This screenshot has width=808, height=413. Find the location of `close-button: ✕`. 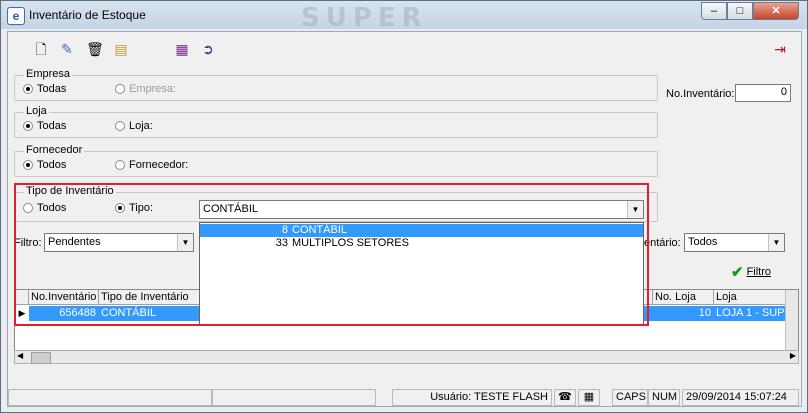

close-button: ✕ is located at coordinates (776, 11).